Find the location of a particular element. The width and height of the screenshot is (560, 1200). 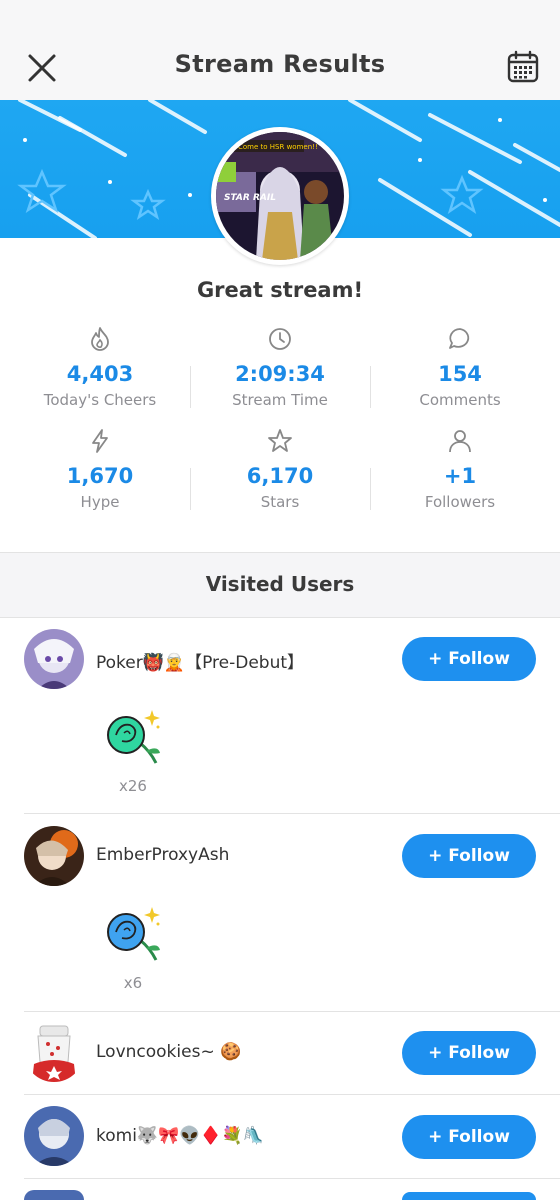

stat-label: Hype is located at coordinates (100, 502).